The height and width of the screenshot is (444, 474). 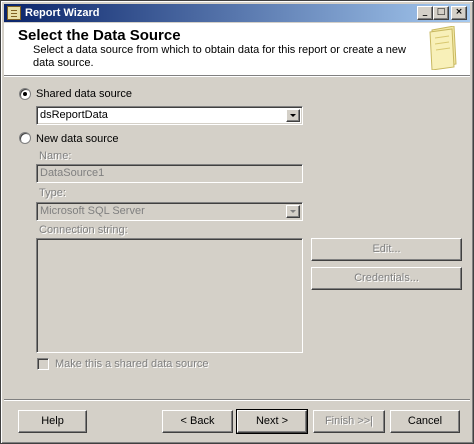 What do you see at coordinates (169, 295) in the screenshot?
I see `connection-string-textarea` at bounding box center [169, 295].